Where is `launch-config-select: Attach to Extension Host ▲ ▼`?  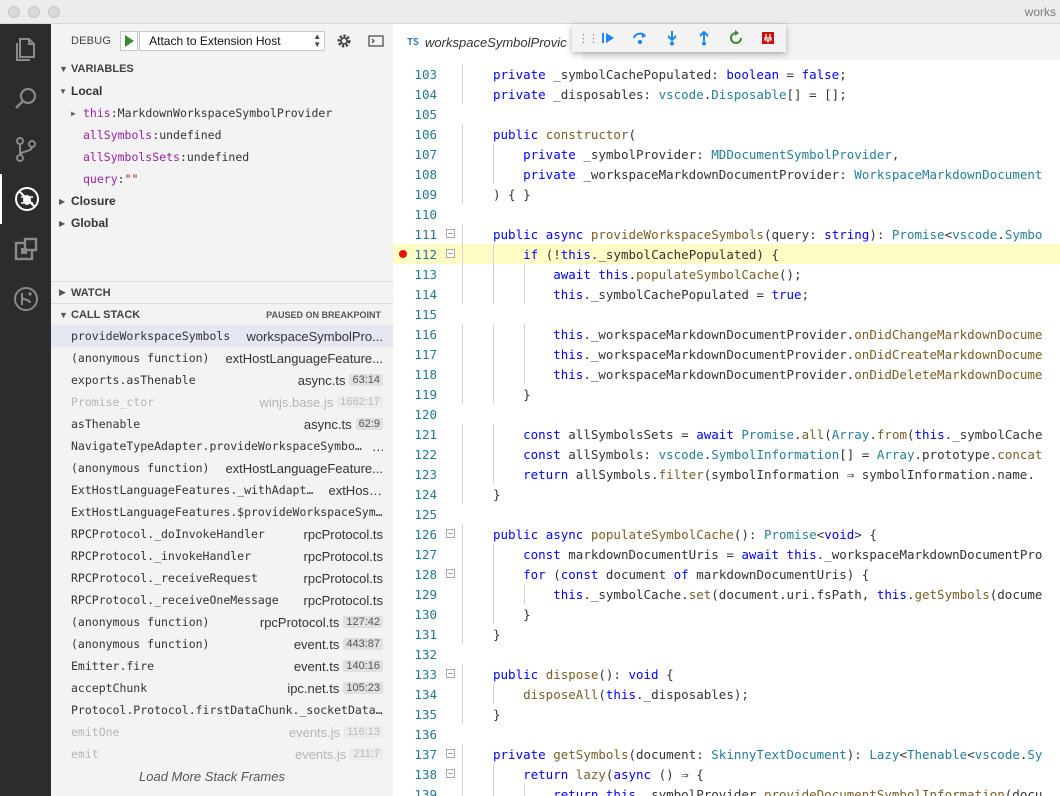
launch-config-select: Attach to Extension Host ▲ ▼ is located at coordinates (232, 41).